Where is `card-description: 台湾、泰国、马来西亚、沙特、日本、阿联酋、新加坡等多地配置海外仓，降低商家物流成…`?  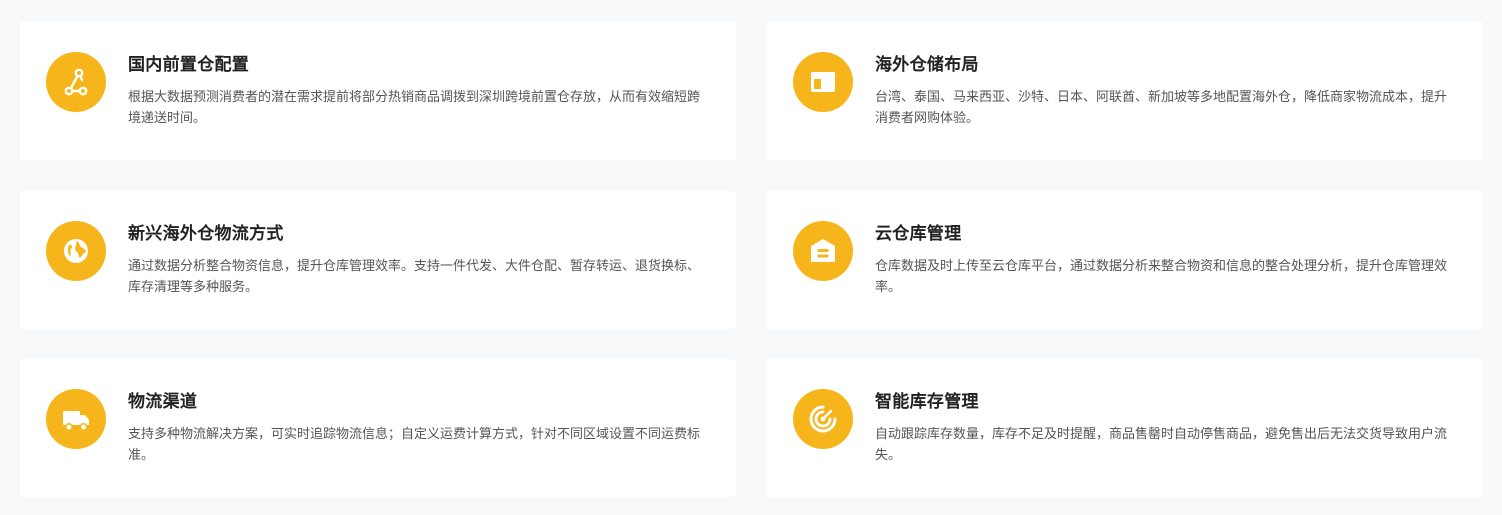 card-description: 台湾、泰国、马来西亚、沙特、日本、阿联酋、新加坡等多地配置海外仓，降低商家物流成… is located at coordinates (1161, 108).